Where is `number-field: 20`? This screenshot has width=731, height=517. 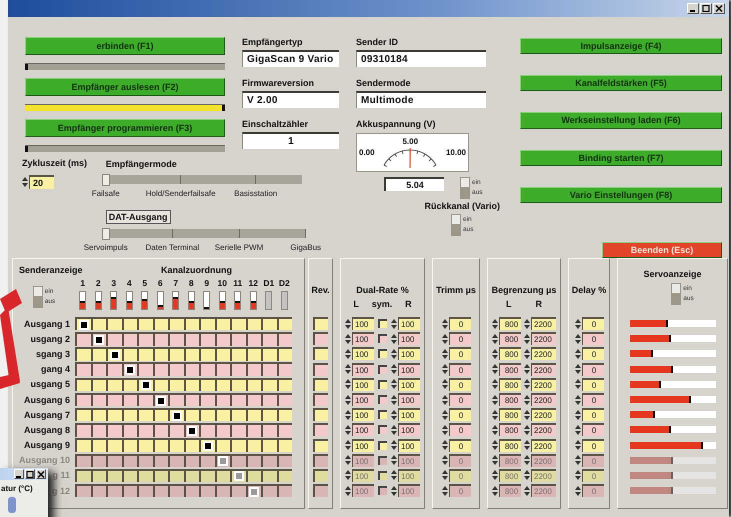 number-field: 20 is located at coordinates (41, 182).